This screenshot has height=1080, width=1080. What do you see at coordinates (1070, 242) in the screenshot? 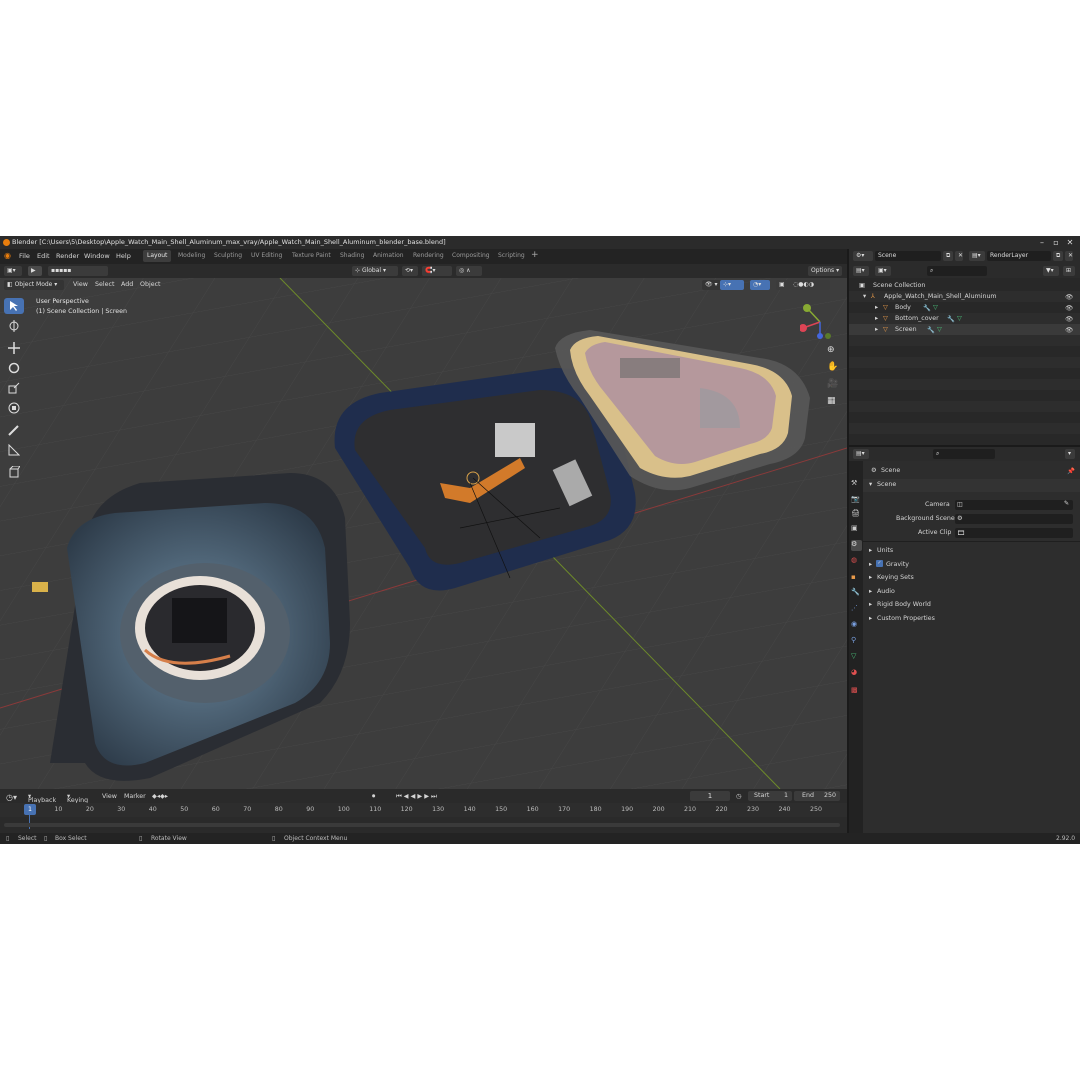
I see `close-icon: ✕` at bounding box center [1070, 242].